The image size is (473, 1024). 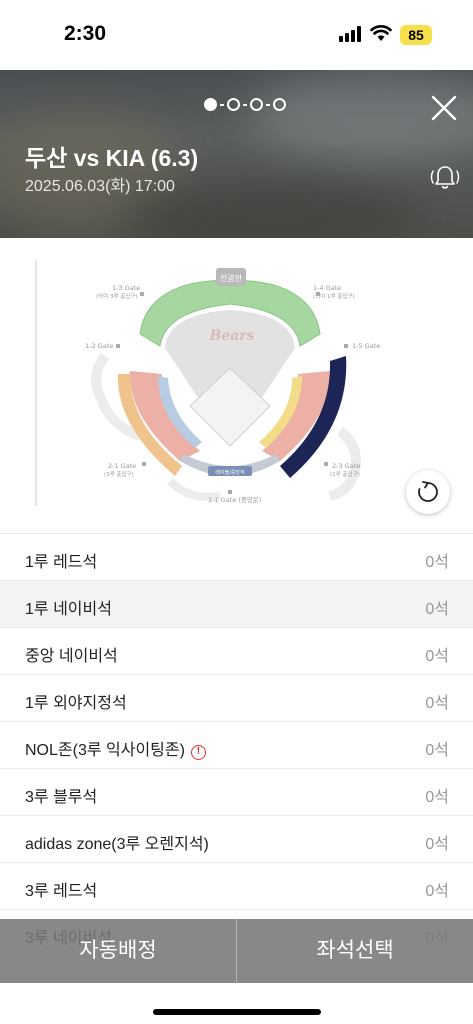 I want to click on close-icon, so click(x=444, y=108).